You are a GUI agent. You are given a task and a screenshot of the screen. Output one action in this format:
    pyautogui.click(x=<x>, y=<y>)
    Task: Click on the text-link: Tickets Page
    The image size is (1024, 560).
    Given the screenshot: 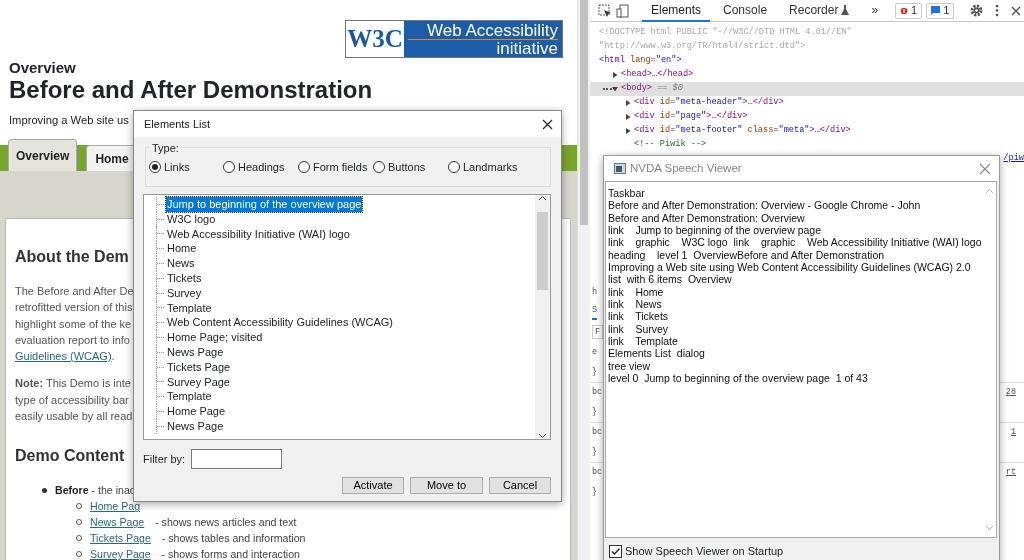 What is the action you would take?
    pyautogui.click(x=120, y=538)
    